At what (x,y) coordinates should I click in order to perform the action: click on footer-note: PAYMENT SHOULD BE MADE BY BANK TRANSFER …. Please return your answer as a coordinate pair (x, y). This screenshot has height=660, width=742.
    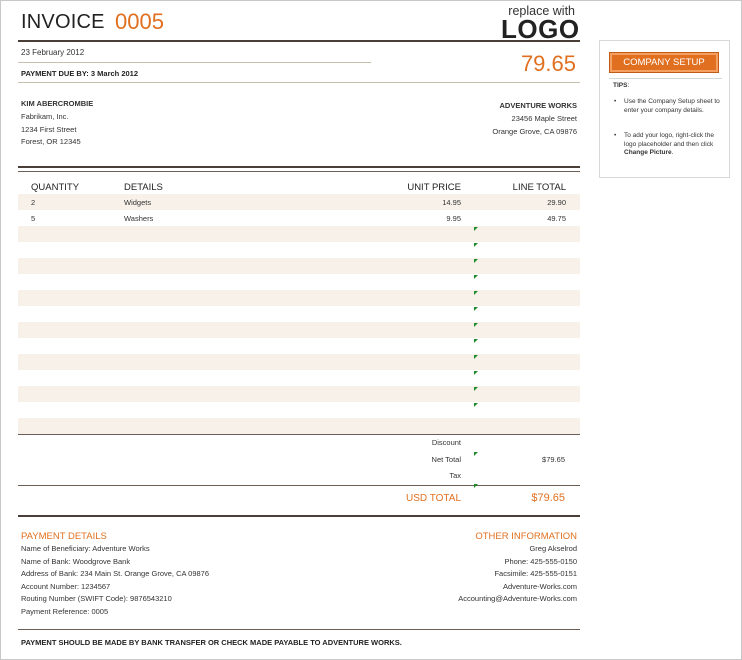
    Looking at the image, I should click on (211, 642).